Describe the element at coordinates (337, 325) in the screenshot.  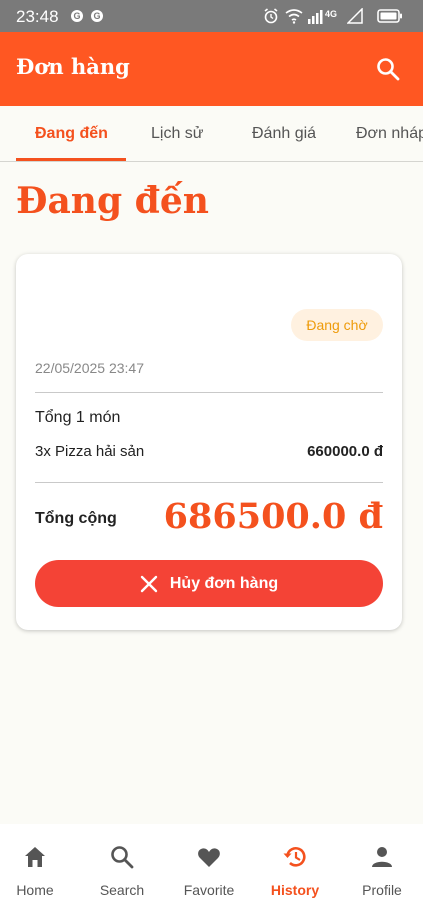
I see `status-badge: Đang chờ` at that location.